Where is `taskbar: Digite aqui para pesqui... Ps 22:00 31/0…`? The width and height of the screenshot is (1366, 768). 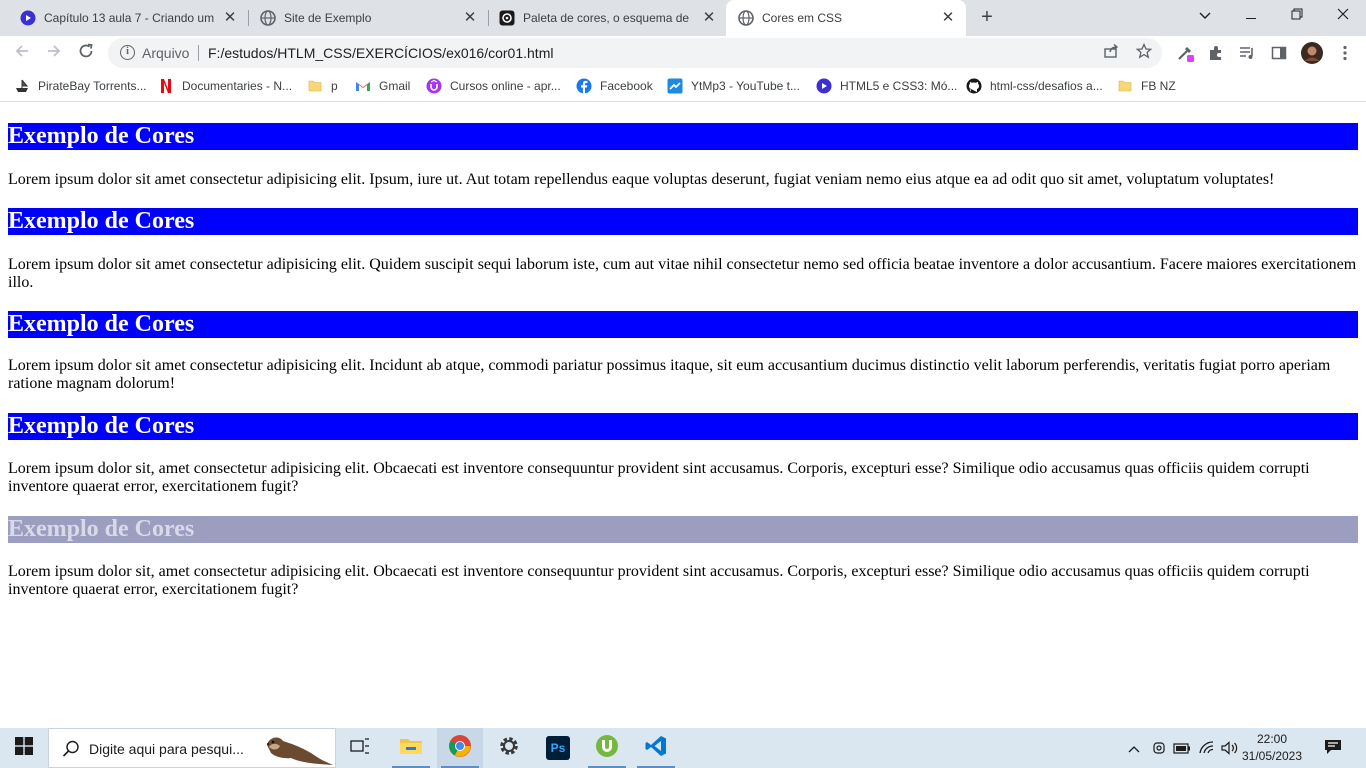 taskbar: Digite aqui para pesqui... Ps 22:00 31/0… is located at coordinates (683, 748).